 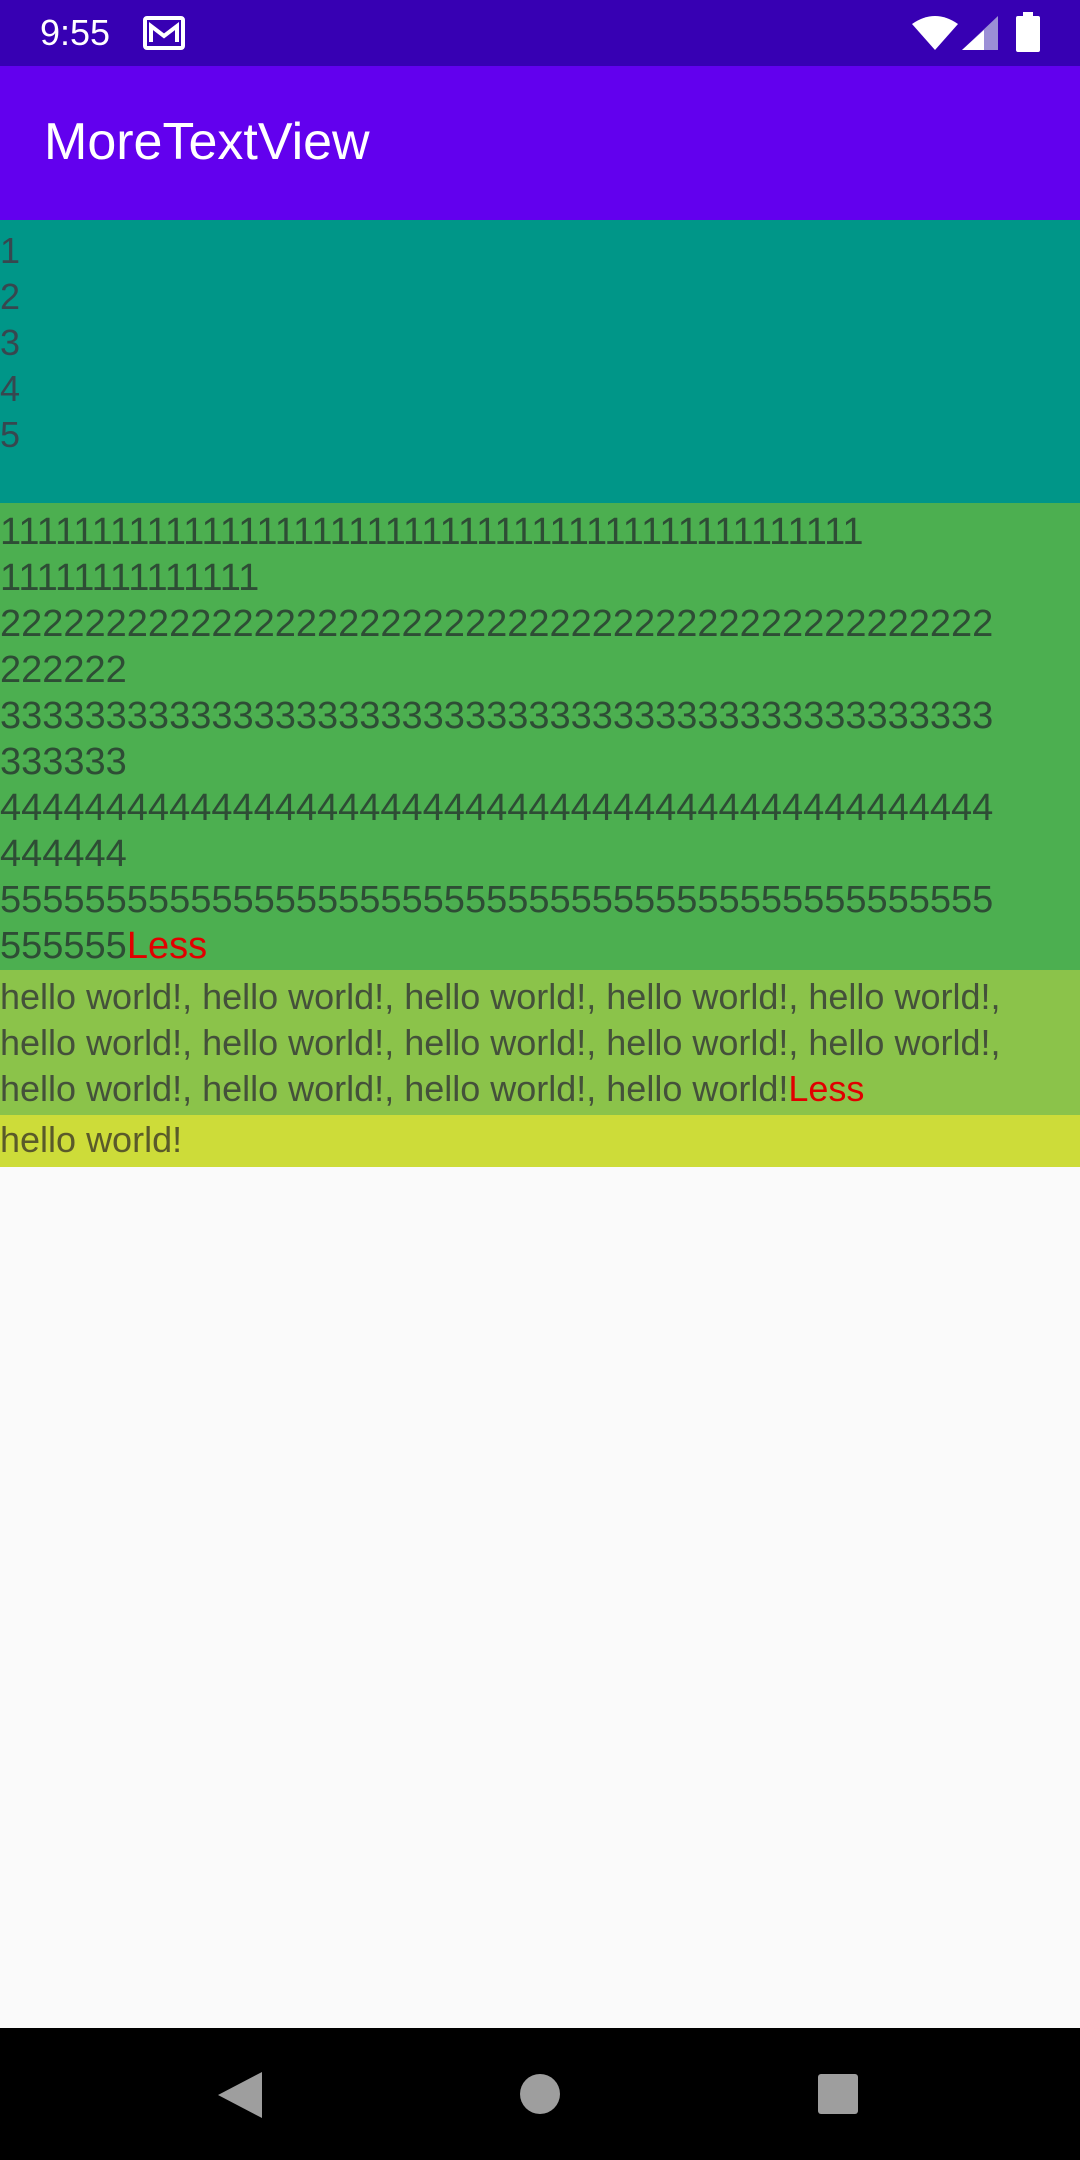 What do you see at coordinates (10, 342) in the screenshot?
I see `line-item: 3` at bounding box center [10, 342].